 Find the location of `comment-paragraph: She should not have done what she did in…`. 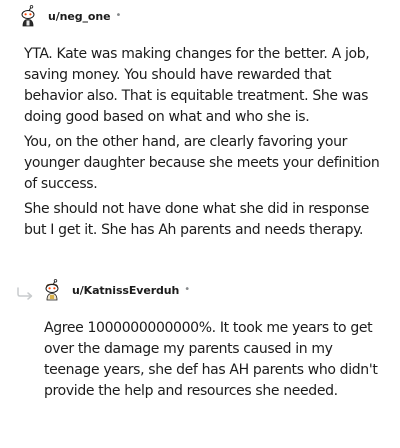

comment-paragraph: She should not have done what she did in… is located at coordinates (197, 219).